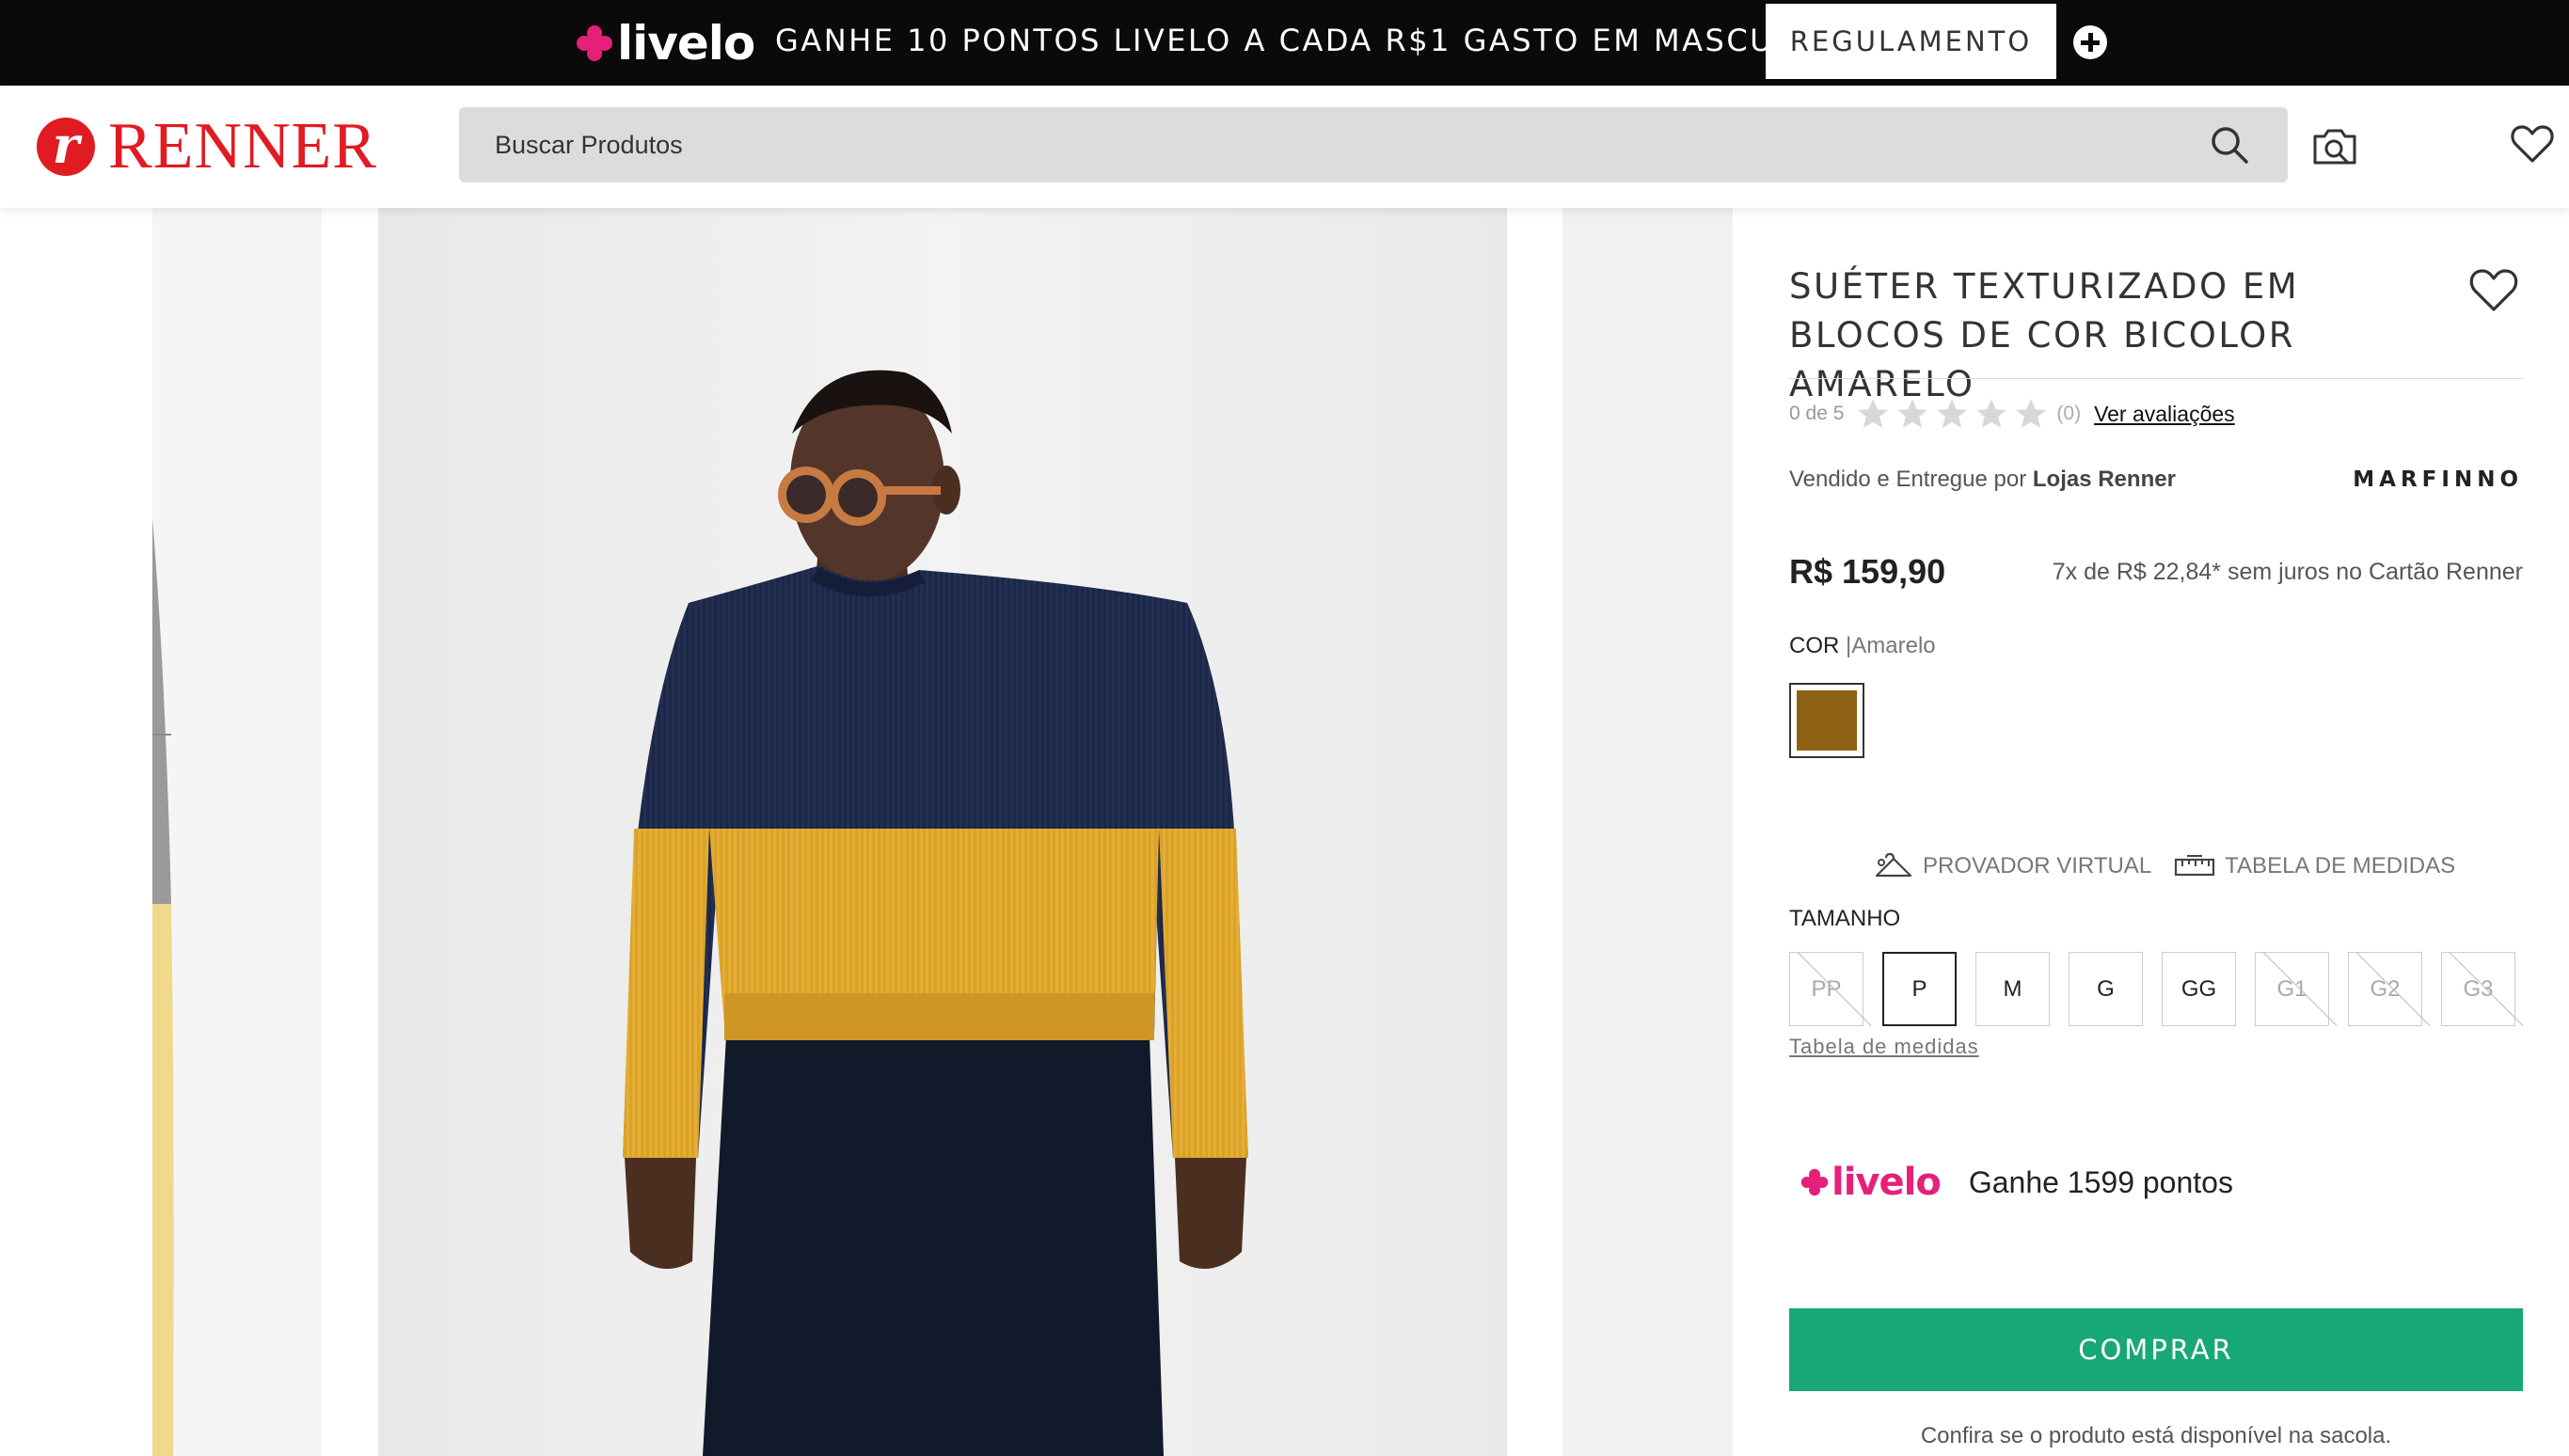 This screenshot has width=2569, height=1456. Describe the element at coordinates (1919, 989) in the screenshot. I see `size-option-p: P` at that location.